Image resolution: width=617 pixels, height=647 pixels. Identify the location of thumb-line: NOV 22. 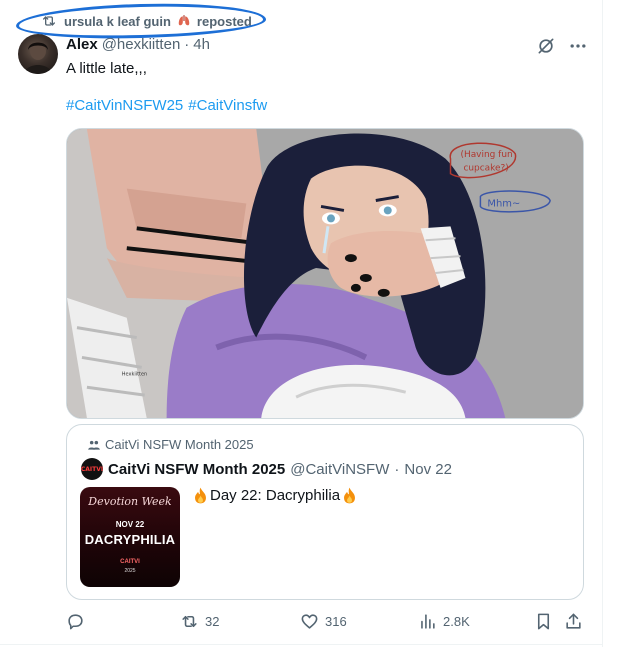
(130, 524).